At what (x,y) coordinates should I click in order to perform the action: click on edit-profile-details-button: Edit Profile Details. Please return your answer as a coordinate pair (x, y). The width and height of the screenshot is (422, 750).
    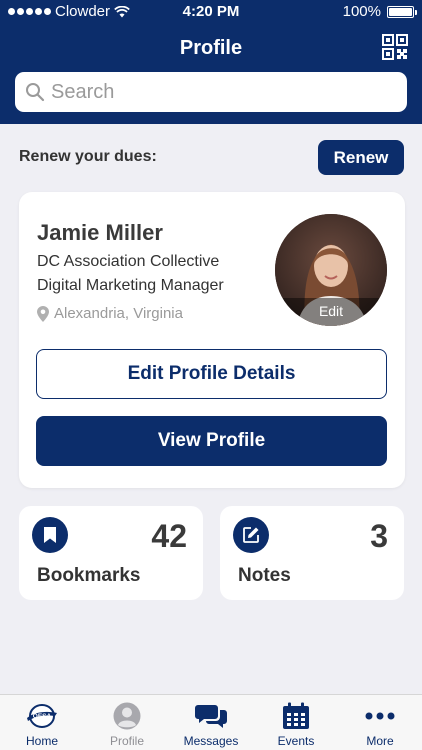
    Looking at the image, I should click on (211, 374).